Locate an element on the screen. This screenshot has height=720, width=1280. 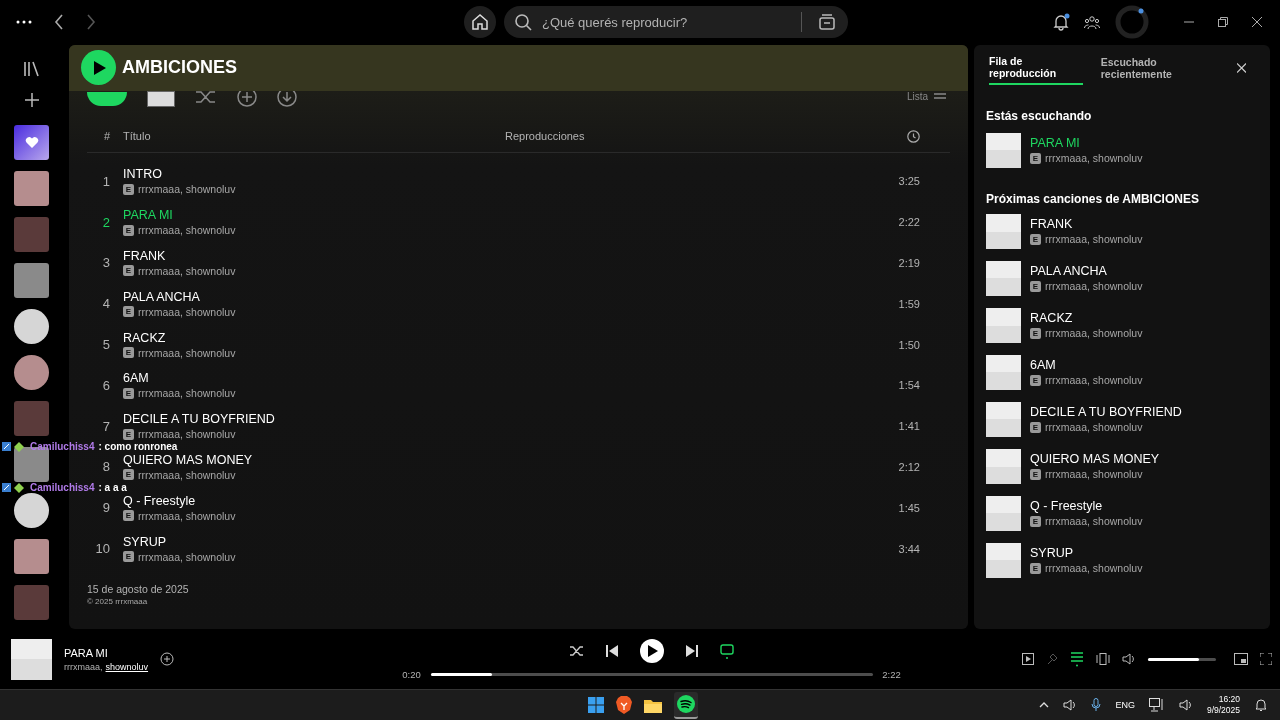
search-input: ¿Qué querés reproducir? is located at coordinates (666, 22).